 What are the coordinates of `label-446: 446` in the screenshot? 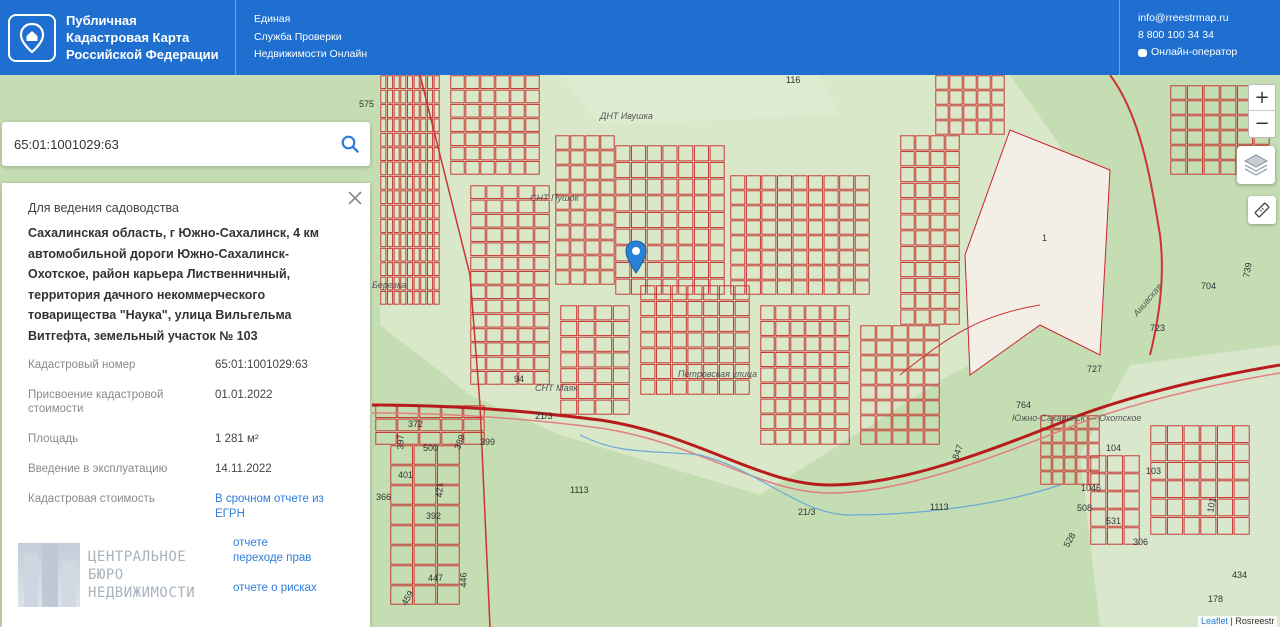 It's located at (463, 580).